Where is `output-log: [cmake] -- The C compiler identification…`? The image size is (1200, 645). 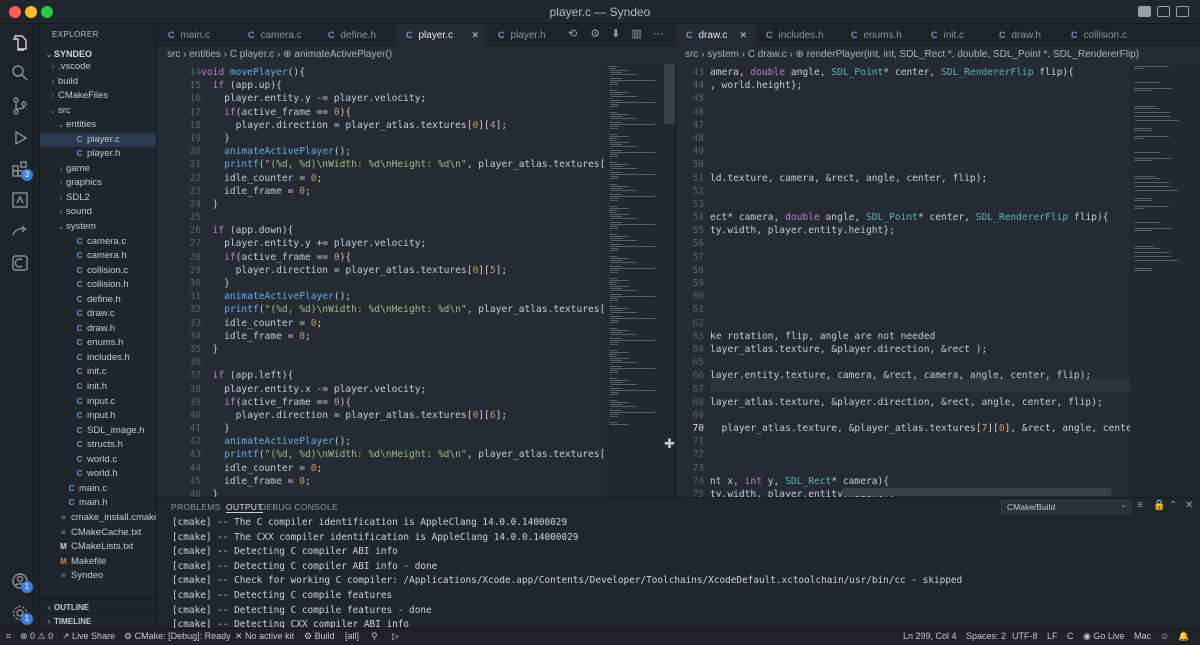 output-log: [cmake] -- The C compiler identification… is located at coordinates (575, 572).